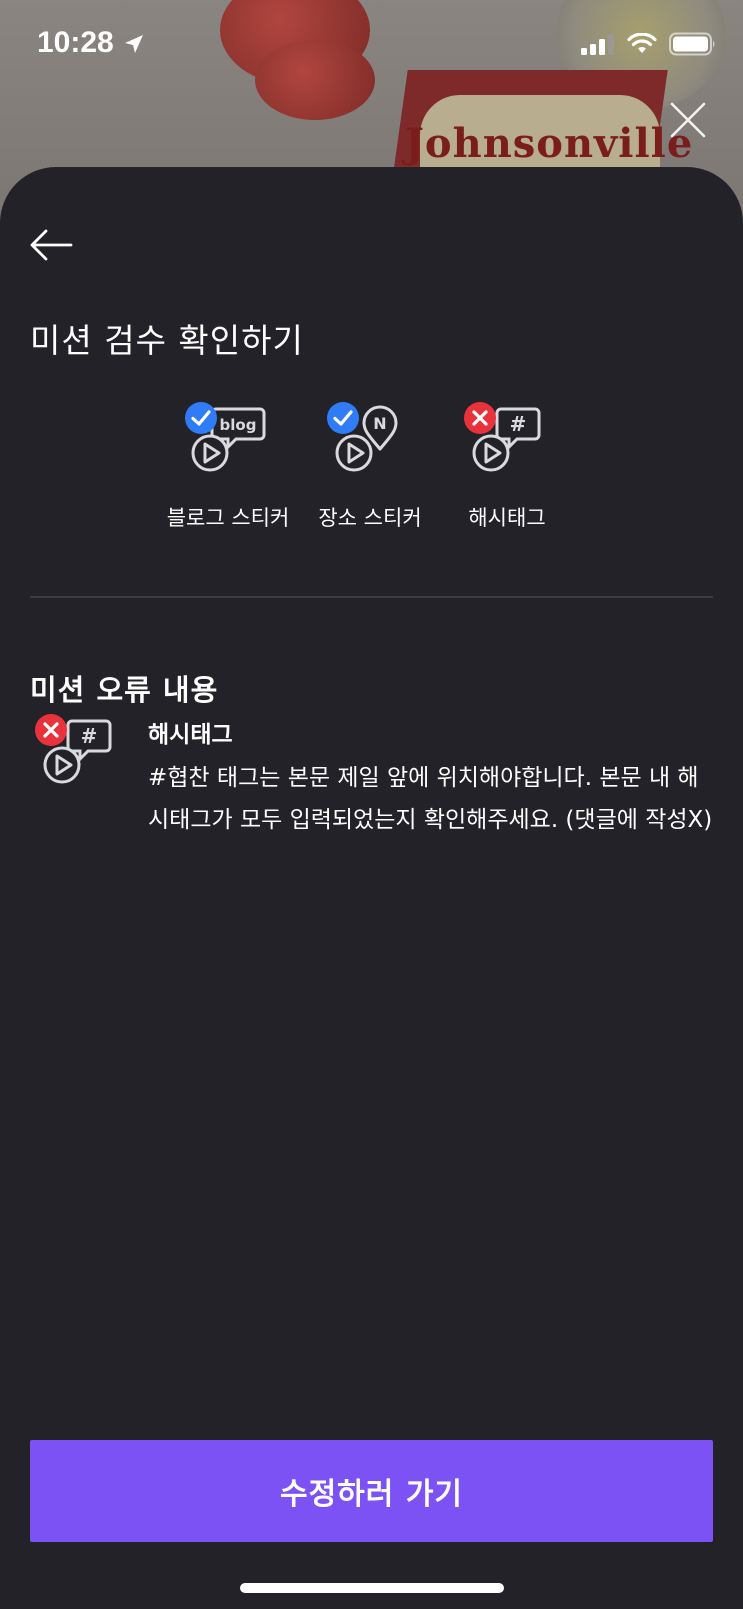  I want to click on error-section-title: 미션 오류 내용, so click(124, 690).